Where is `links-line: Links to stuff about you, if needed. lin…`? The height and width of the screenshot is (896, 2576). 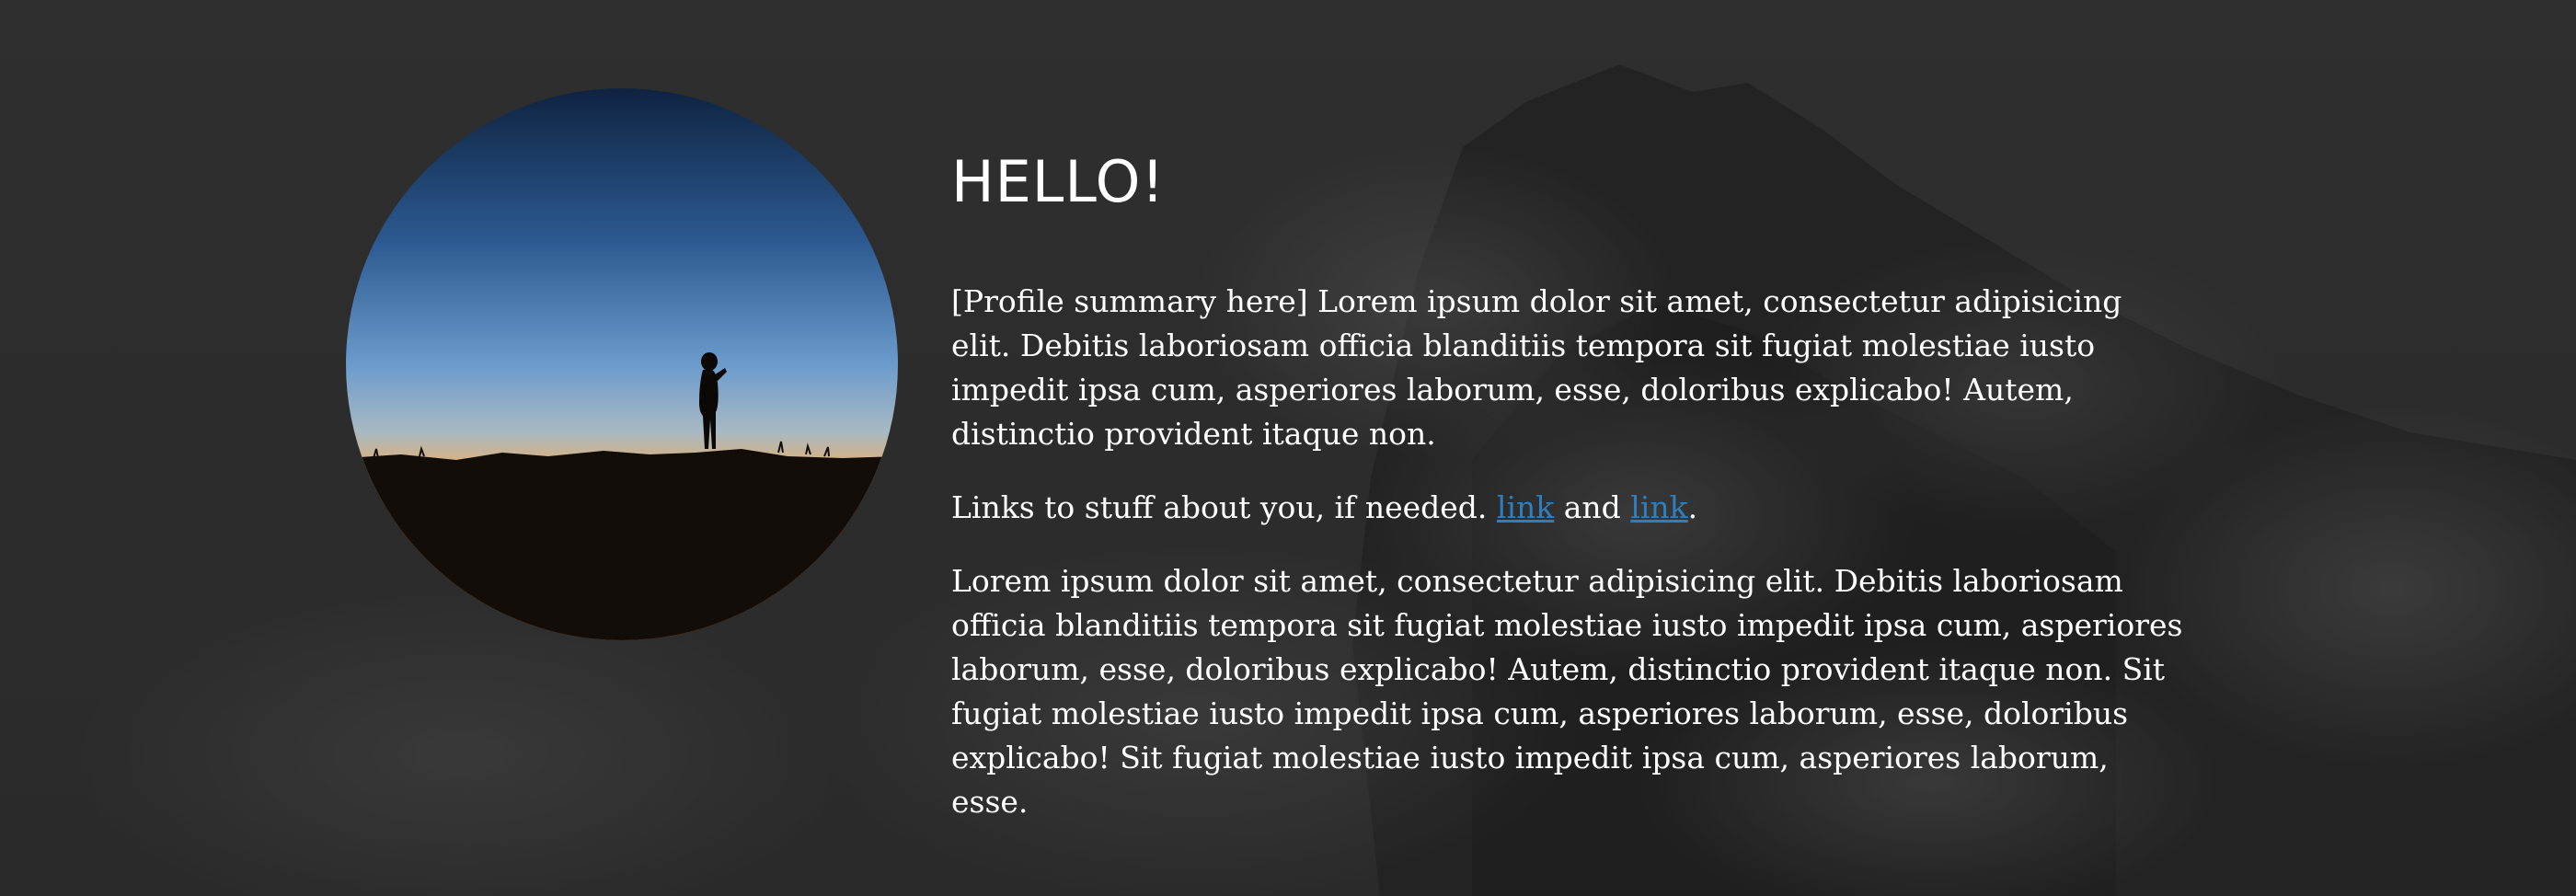
links-line: Links to stuff about you, if needed. lin… is located at coordinates (1567, 508).